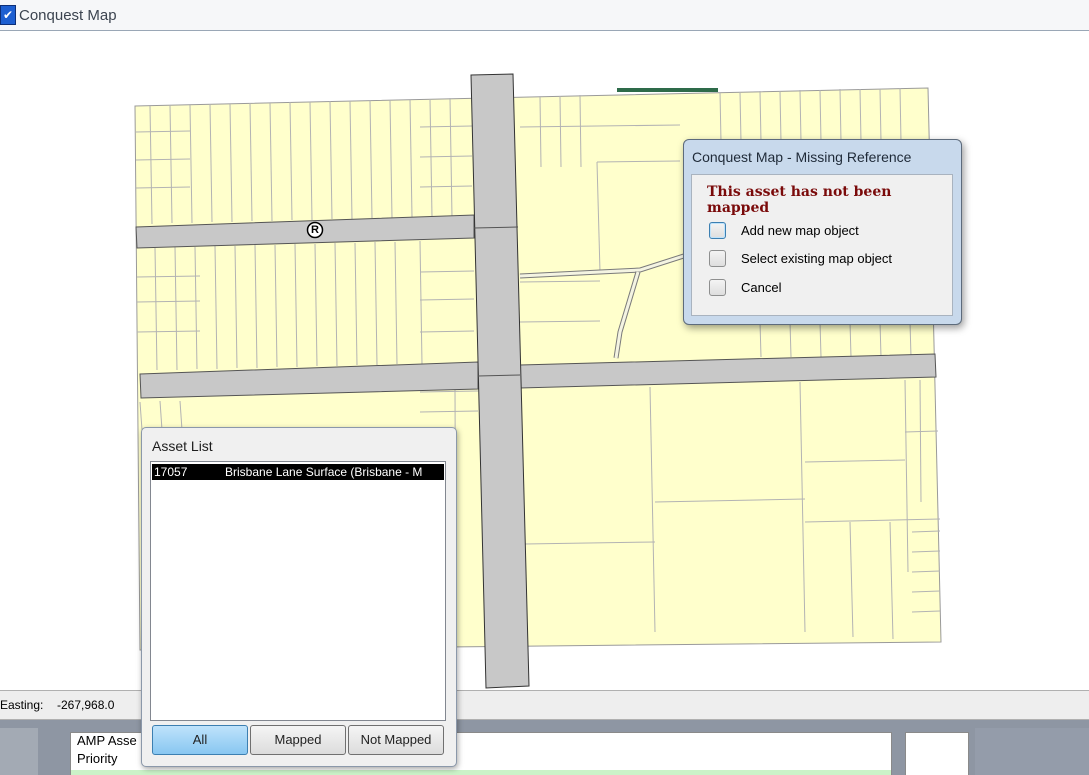  Describe the element at coordinates (481, 772) in the screenshot. I see `grid-group-header` at that location.